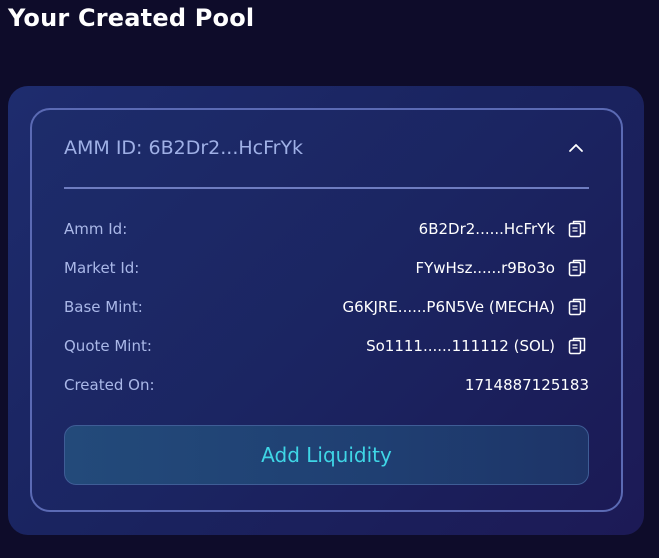 Image resolution: width=659 pixels, height=558 pixels. I want to click on amm-id-heading: AMM ID: 6B2Dr2...HcFrYk, so click(184, 148).